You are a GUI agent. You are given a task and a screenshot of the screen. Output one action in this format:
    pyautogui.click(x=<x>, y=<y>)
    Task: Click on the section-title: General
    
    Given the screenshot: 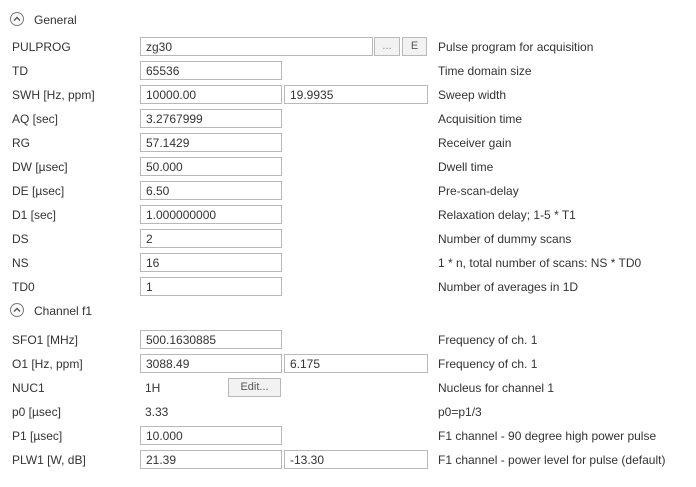 What is the action you would take?
    pyautogui.click(x=55, y=20)
    